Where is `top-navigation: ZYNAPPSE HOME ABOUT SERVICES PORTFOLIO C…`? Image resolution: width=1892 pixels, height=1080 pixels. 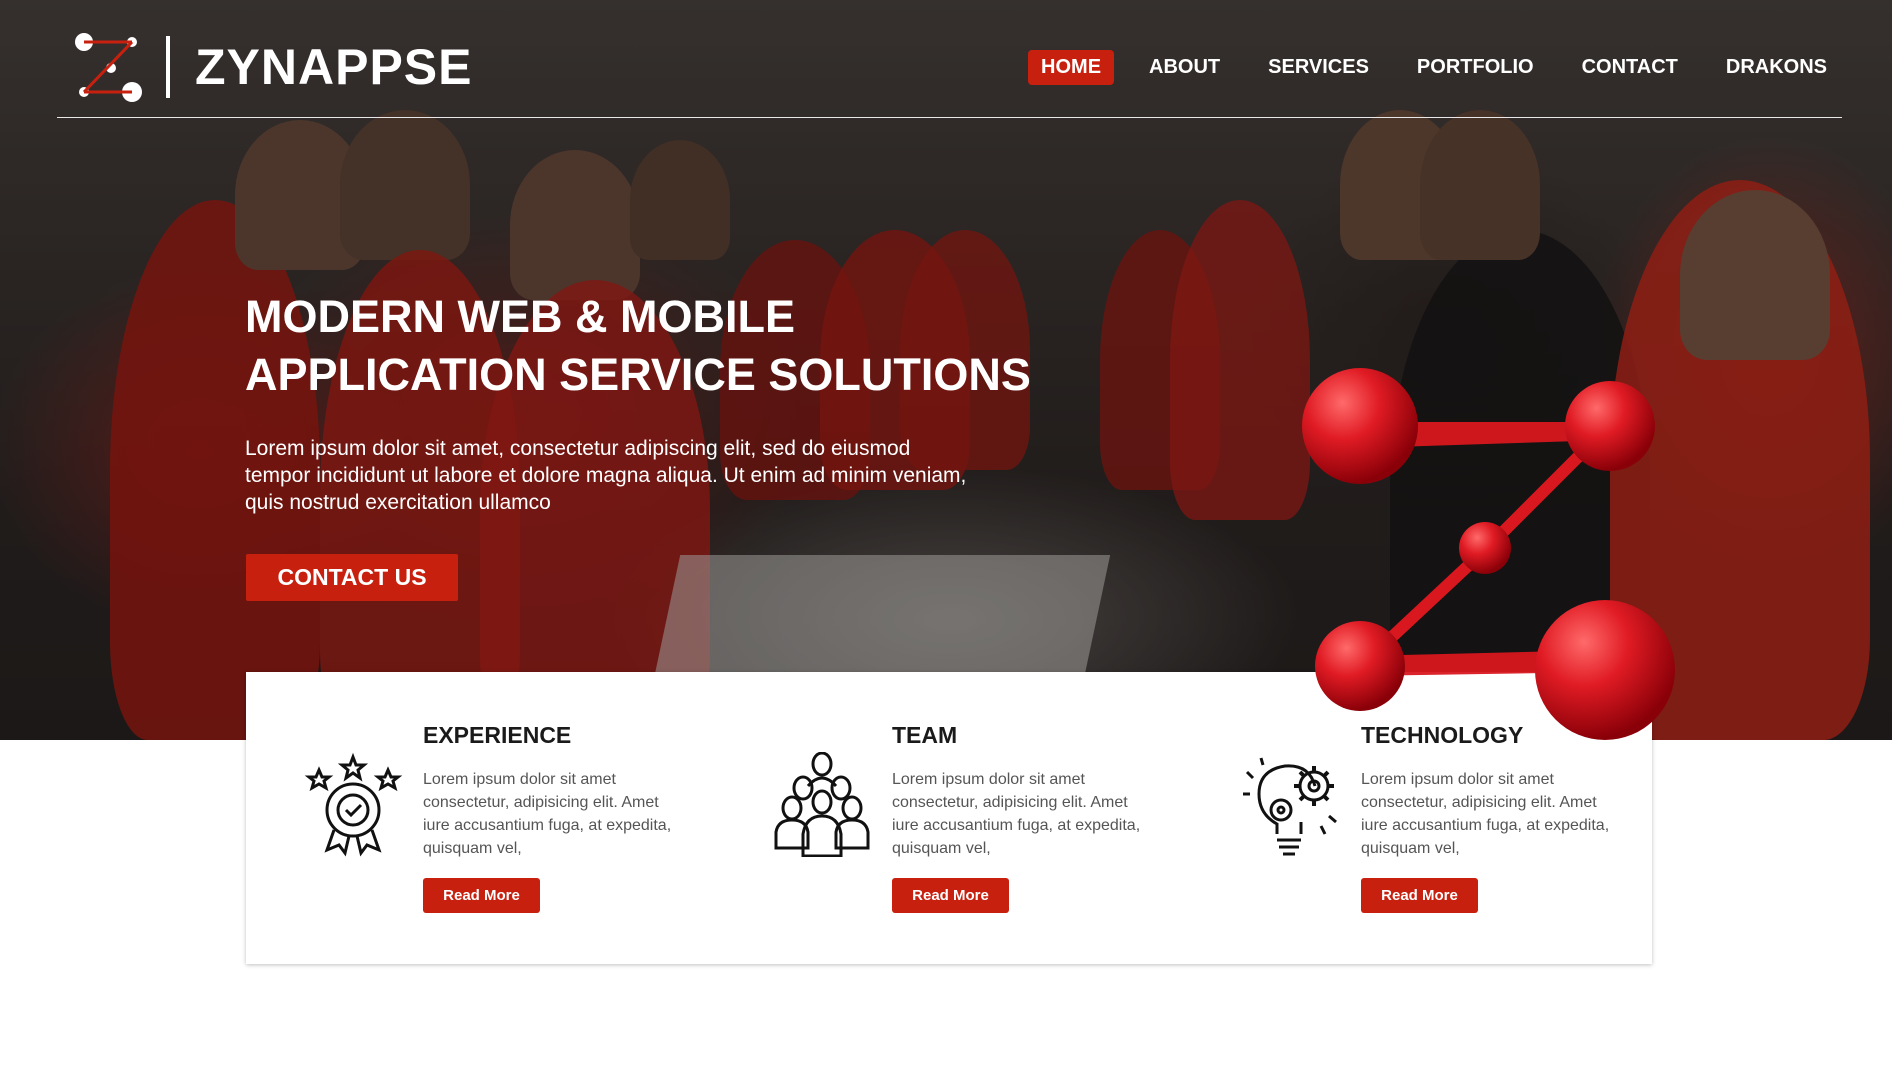 top-navigation: ZYNAPPSE HOME ABOUT SERVICES PORTFOLIO C… is located at coordinates (946, 60).